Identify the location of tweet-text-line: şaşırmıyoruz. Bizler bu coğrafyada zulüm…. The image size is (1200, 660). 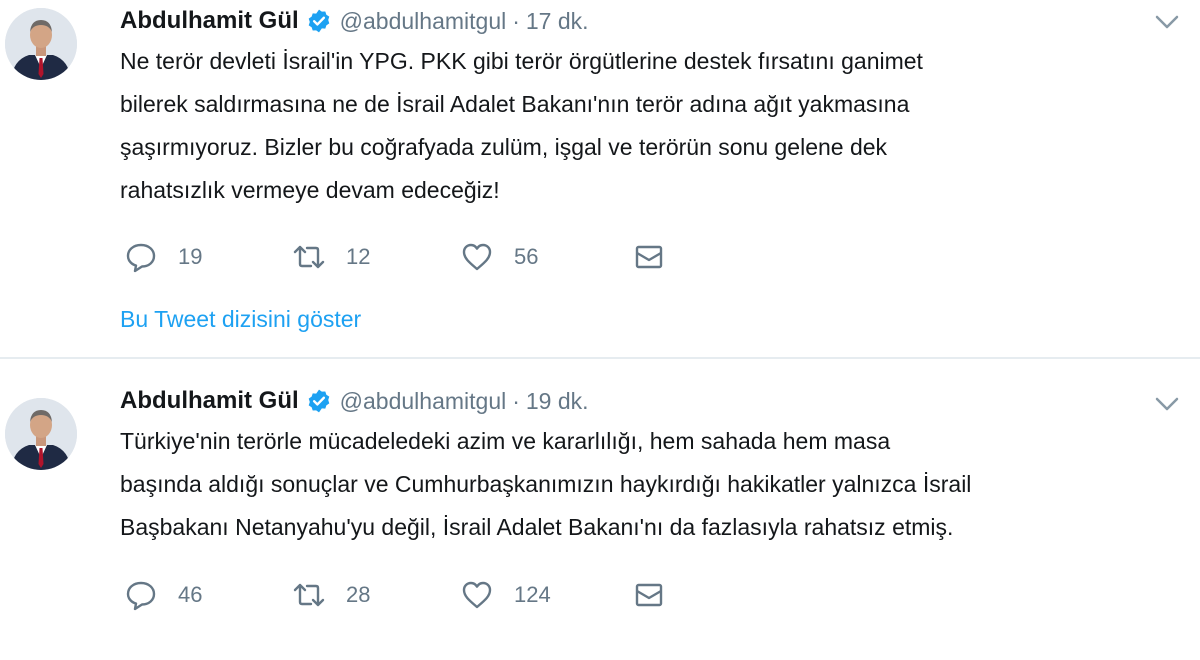
(504, 147).